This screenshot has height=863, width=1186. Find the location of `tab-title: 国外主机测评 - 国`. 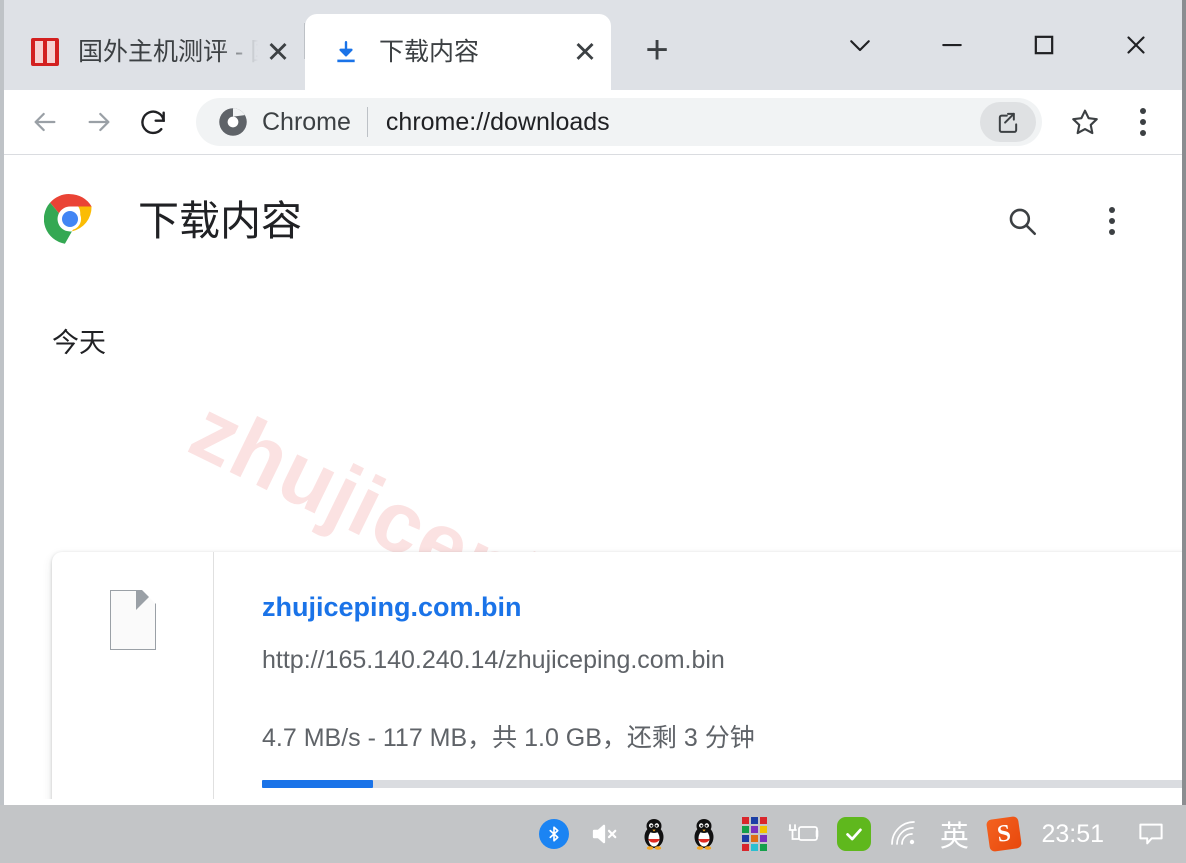

tab-title: 国外主机测评 - 国 is located at coordinates (168, 52).